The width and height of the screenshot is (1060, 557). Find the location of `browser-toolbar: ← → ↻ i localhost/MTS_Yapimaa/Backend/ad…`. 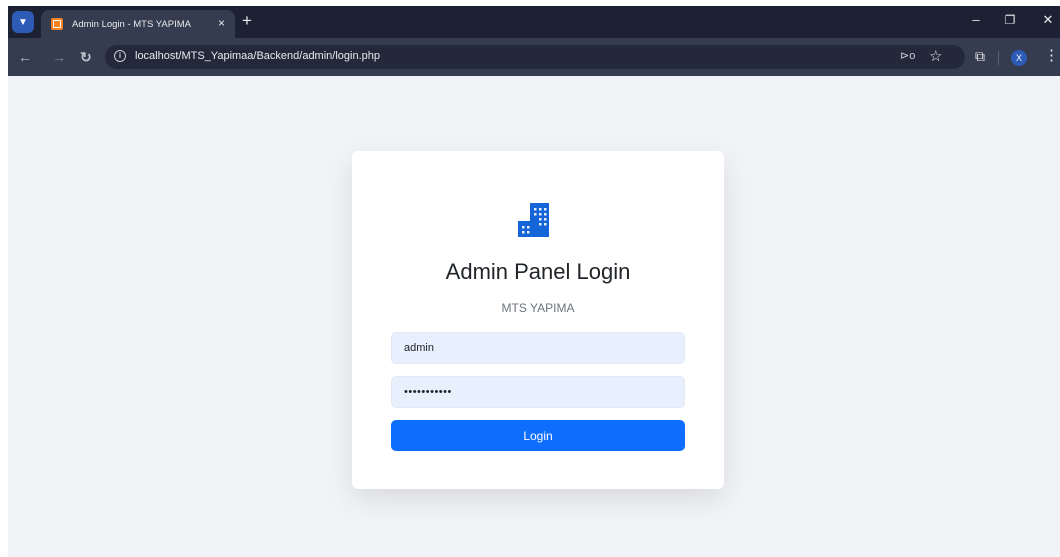

browser-toolbar: ← → ↻ i localhost/MTS_Yapimaa/Backend/ad… is located at coordinates (534, 57).